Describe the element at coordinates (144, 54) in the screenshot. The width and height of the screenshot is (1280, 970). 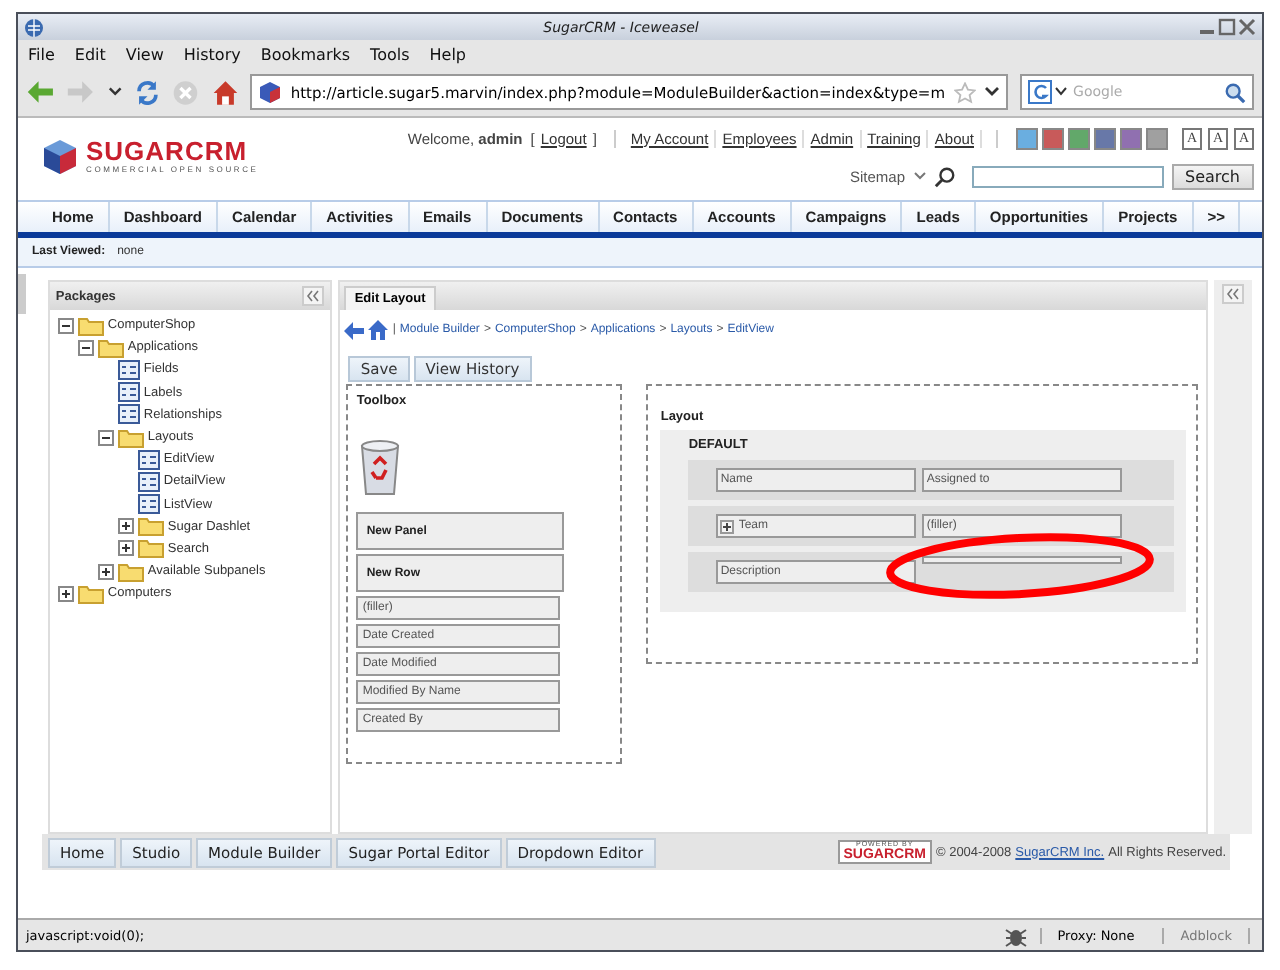
I see `menu-item: View` at that location.